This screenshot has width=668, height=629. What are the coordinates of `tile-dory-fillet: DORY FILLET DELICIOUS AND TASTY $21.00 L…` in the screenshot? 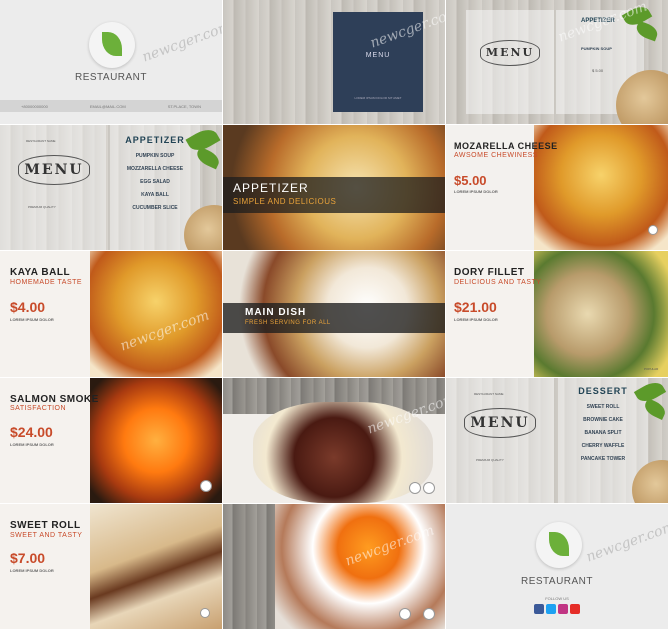 It's located at (557, 314).